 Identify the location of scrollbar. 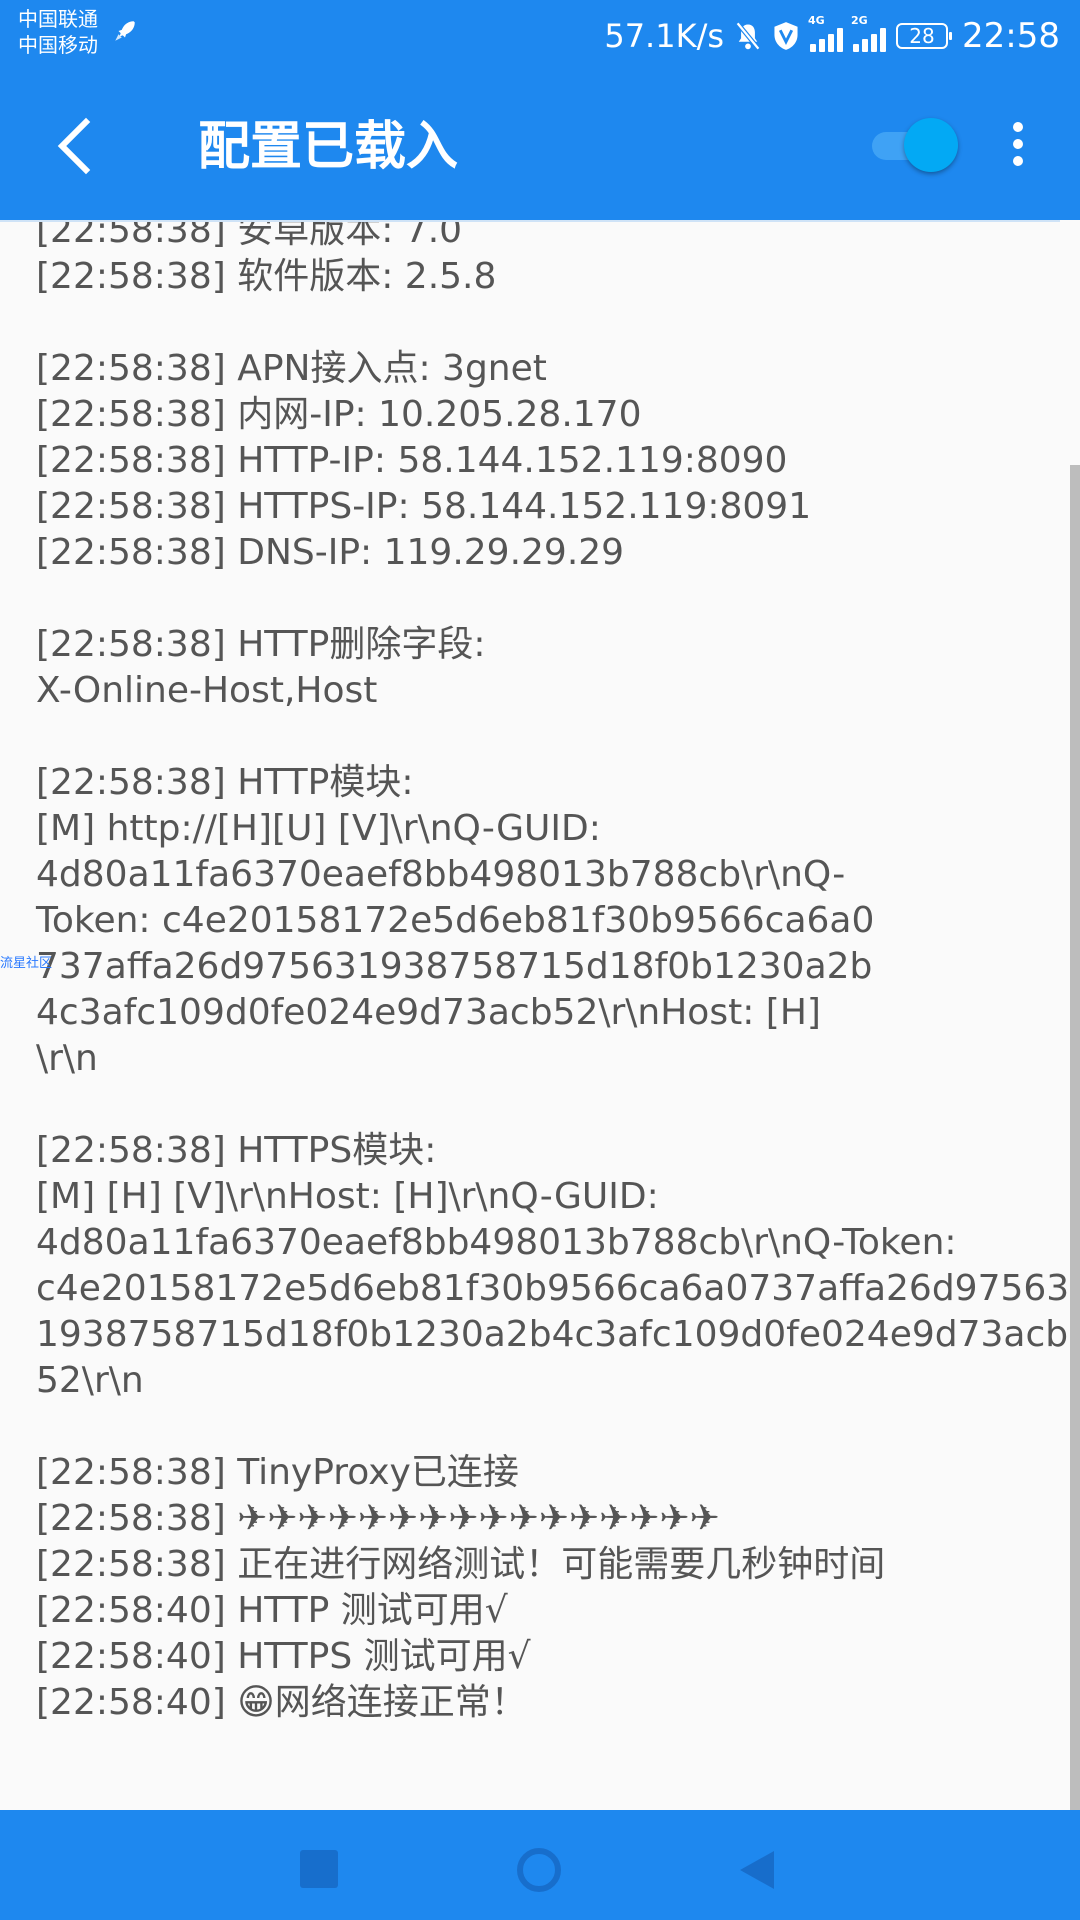
(1075, 1137).